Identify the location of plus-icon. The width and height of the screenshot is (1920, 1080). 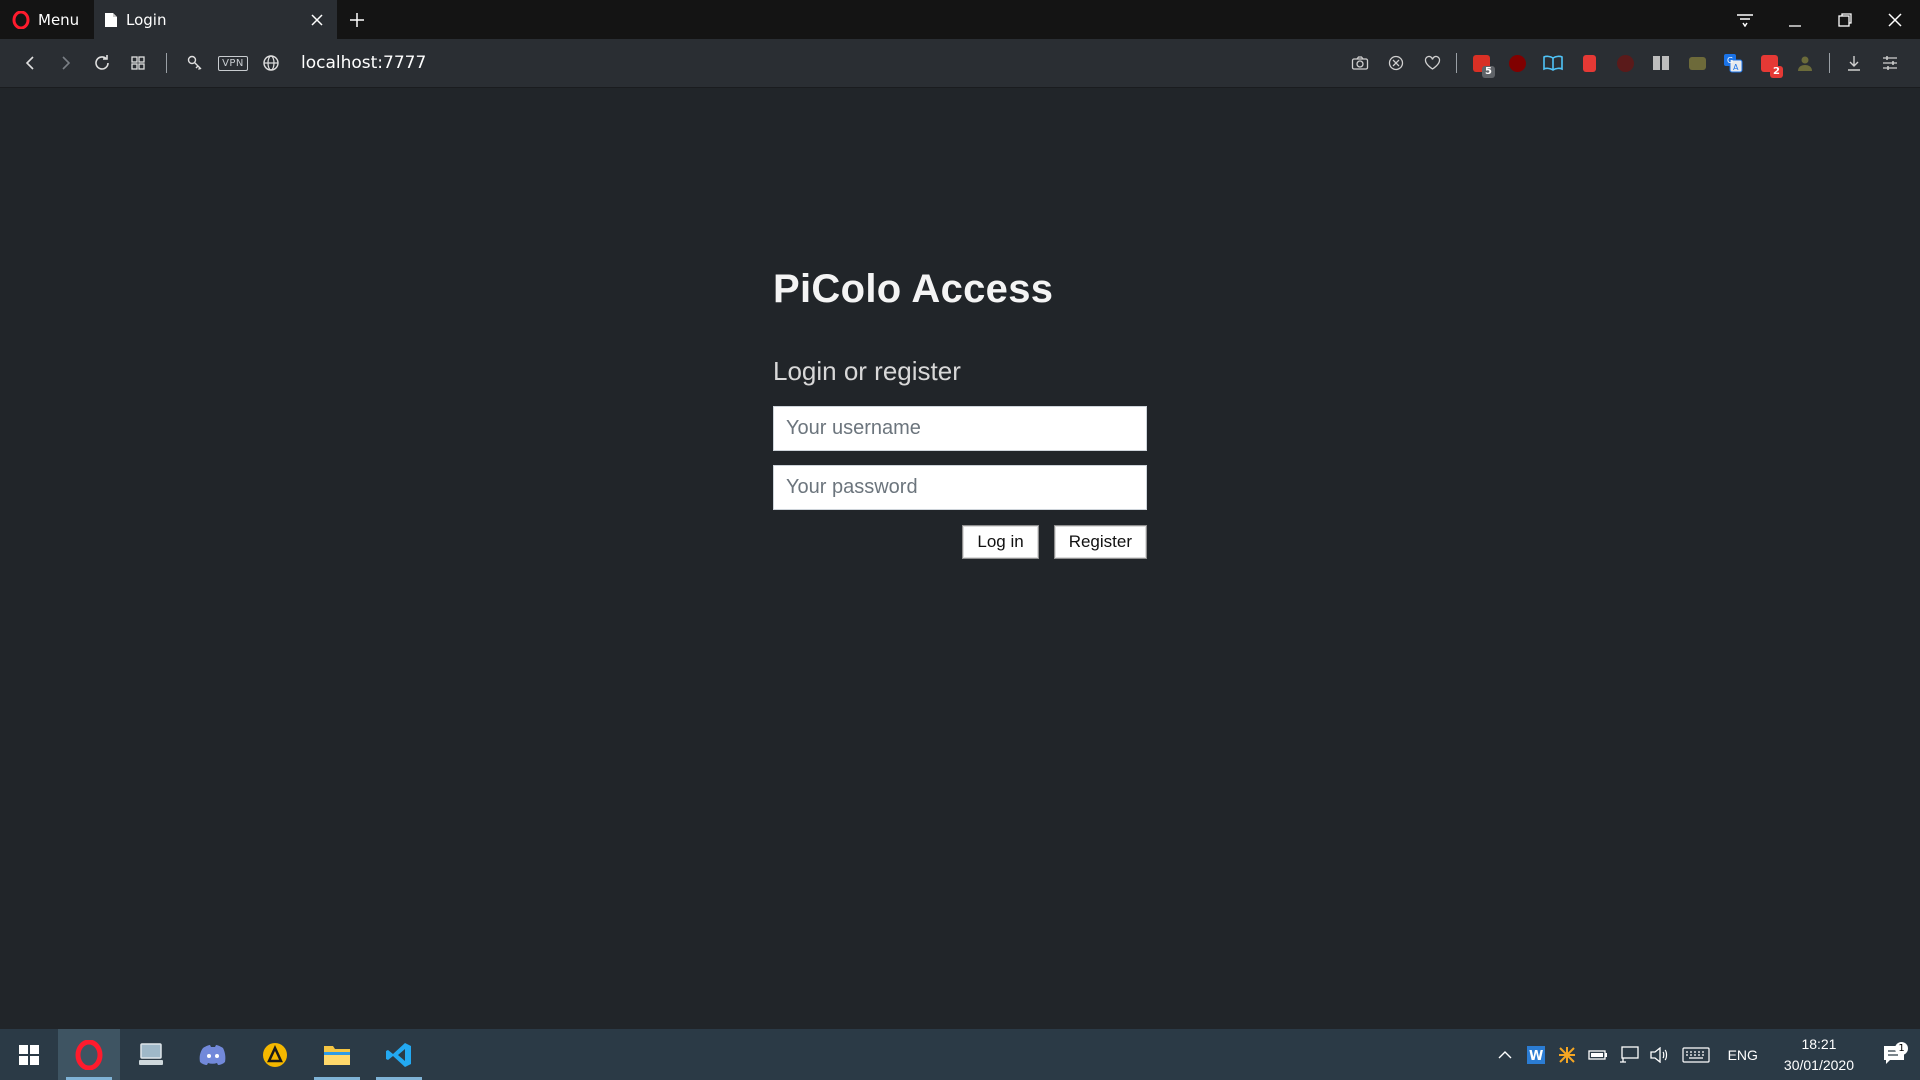
(357, 20).